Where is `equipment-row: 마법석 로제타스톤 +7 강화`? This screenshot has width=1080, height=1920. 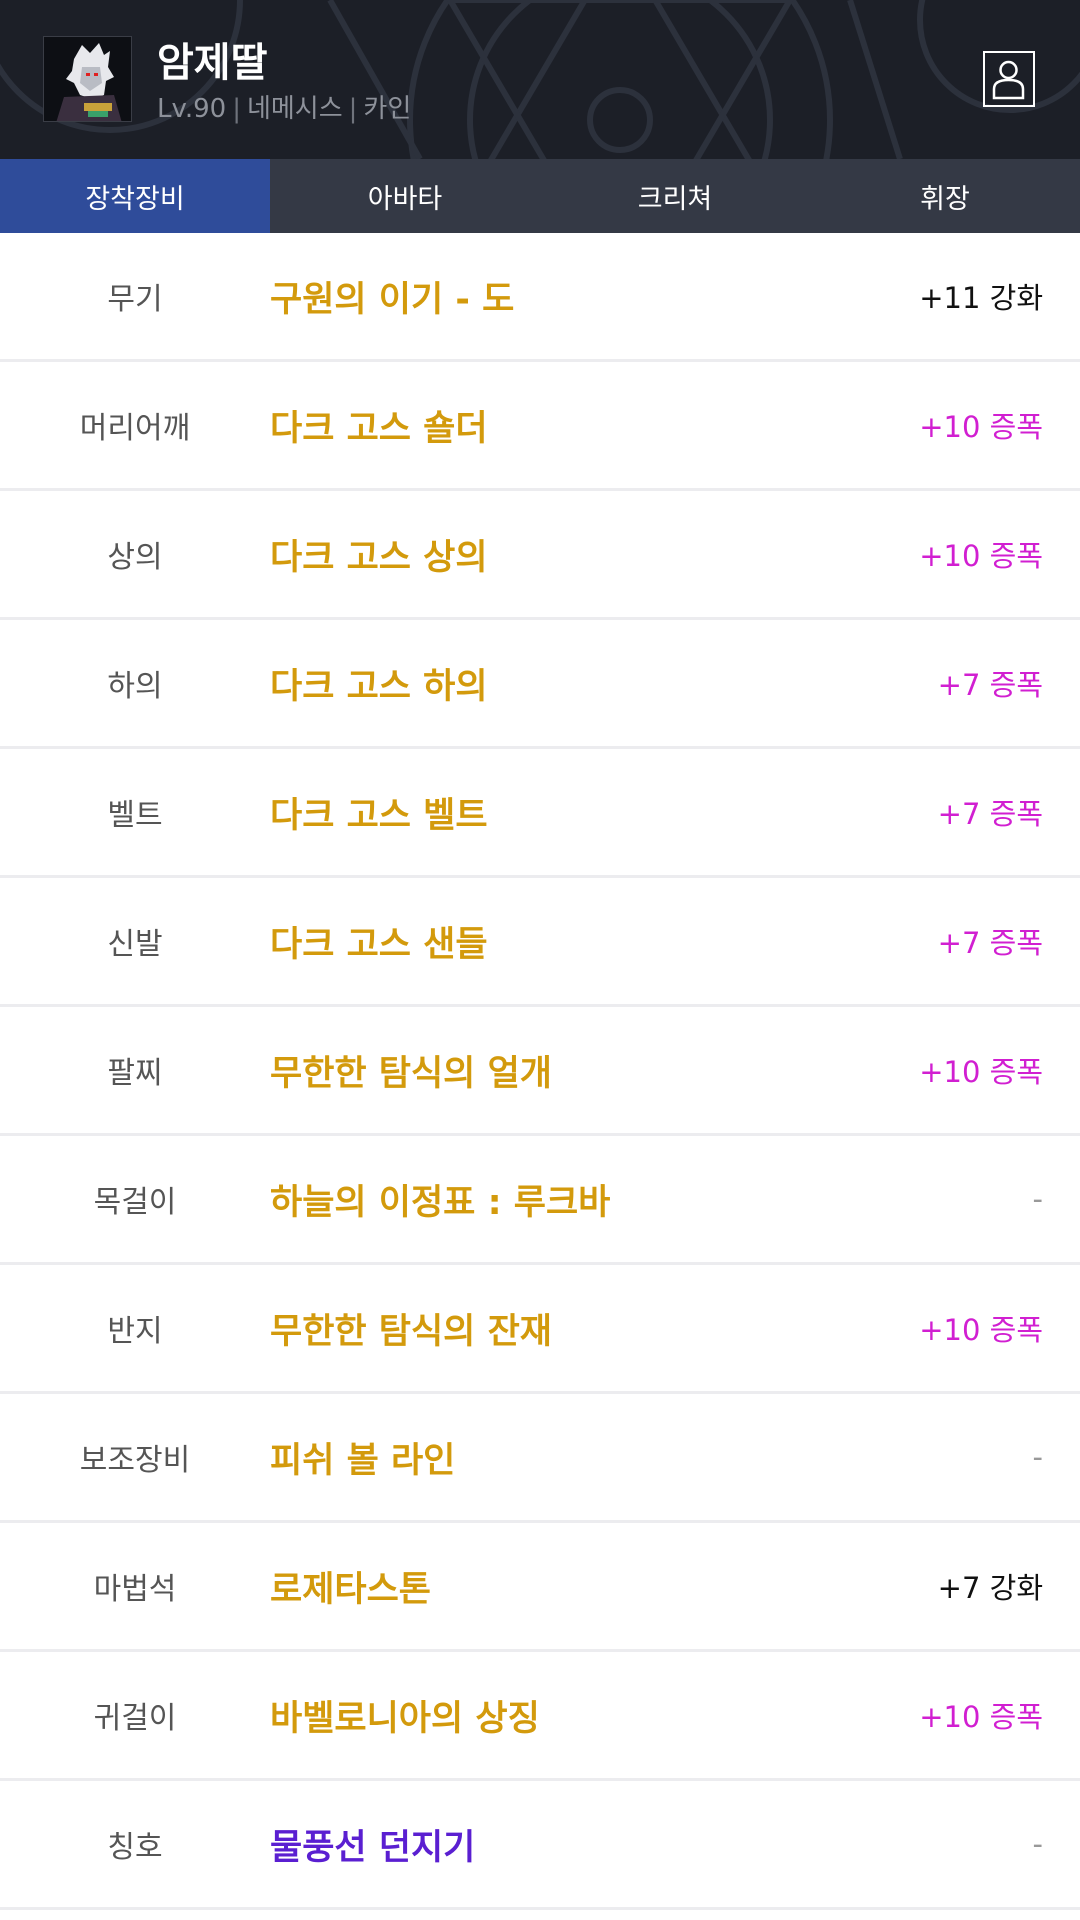 equipment-row: 마법석 로제타스톤 +7 강화 is located at coordinates (540, 1587).